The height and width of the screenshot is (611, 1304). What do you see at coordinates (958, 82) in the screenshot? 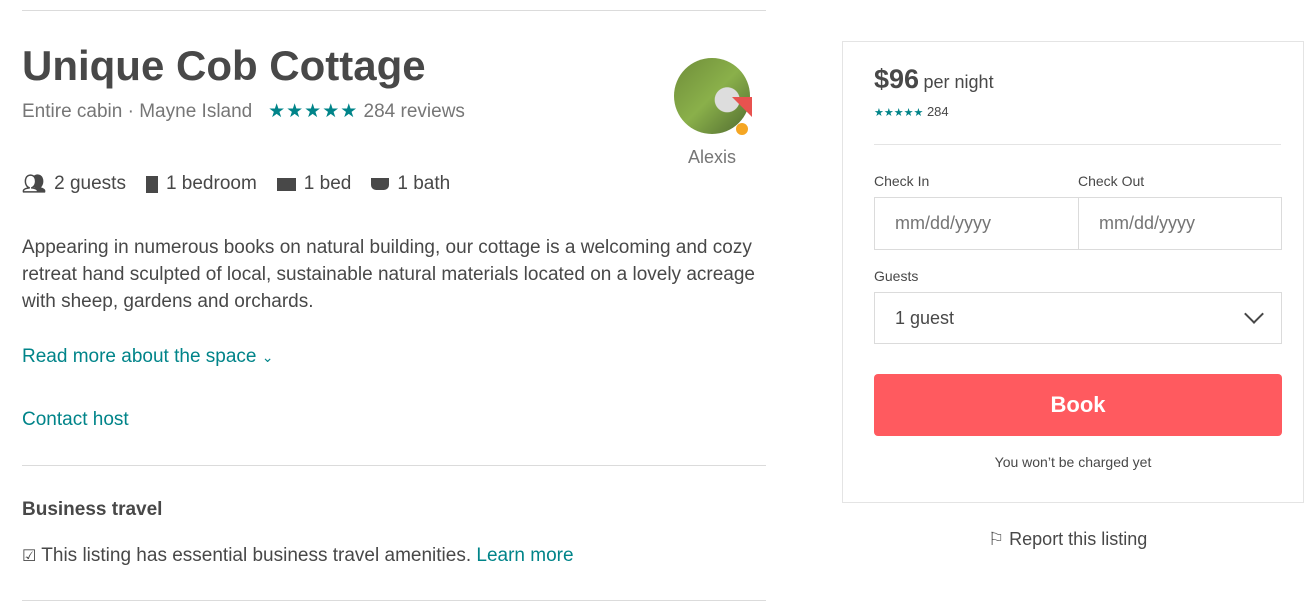
I see `price-unit: per night` at bounding box center [958, 82].